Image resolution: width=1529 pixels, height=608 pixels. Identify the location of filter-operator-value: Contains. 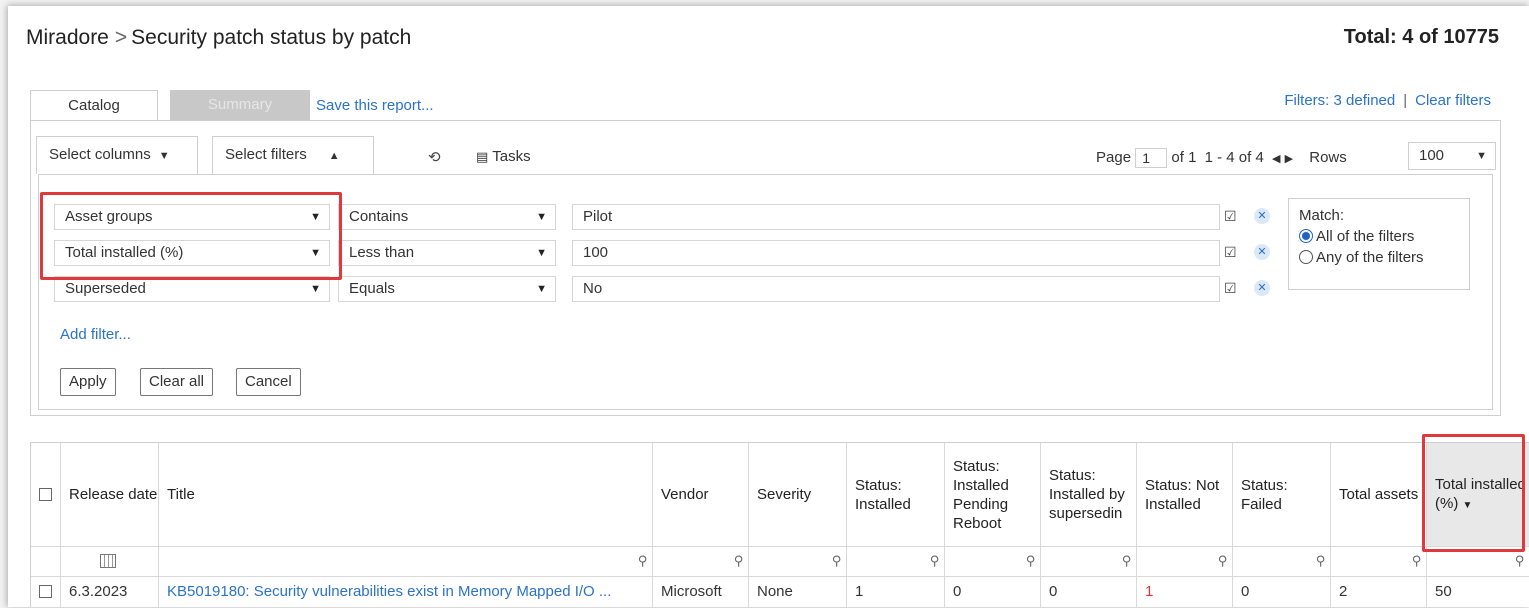
(379, 216).